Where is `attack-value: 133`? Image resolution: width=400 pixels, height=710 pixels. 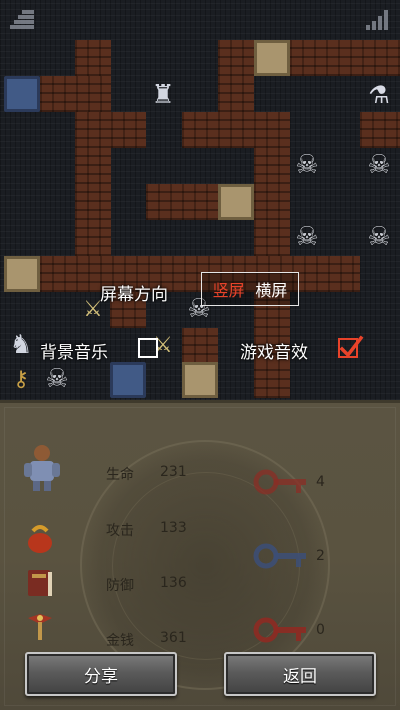
attack-value: 133 is located at coordinates (173, 528).